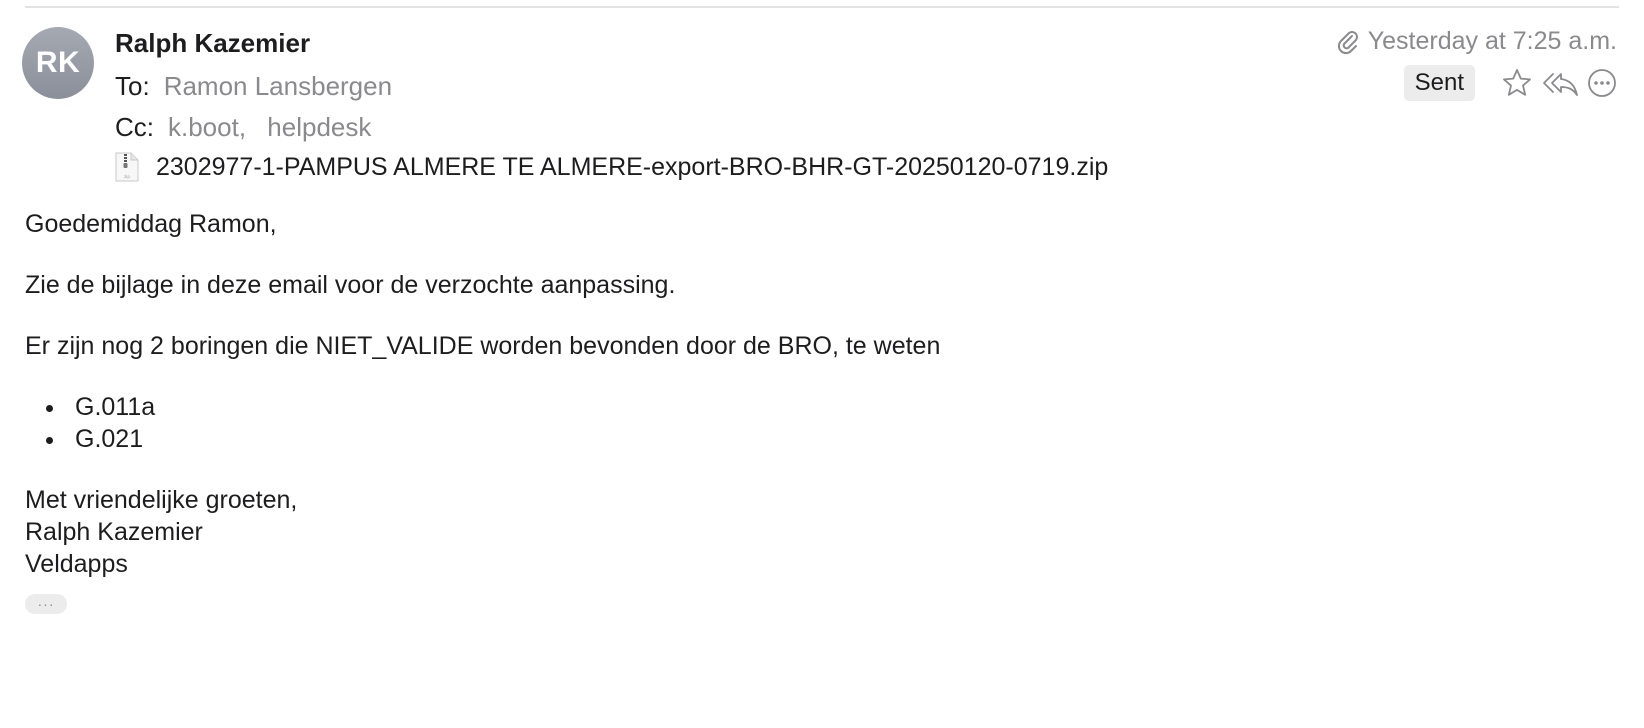 This screenshot has width=1644, height=728. Describe the element at coordinates (58, 63) in the screenshot. I see `avatar: RK` at that location.